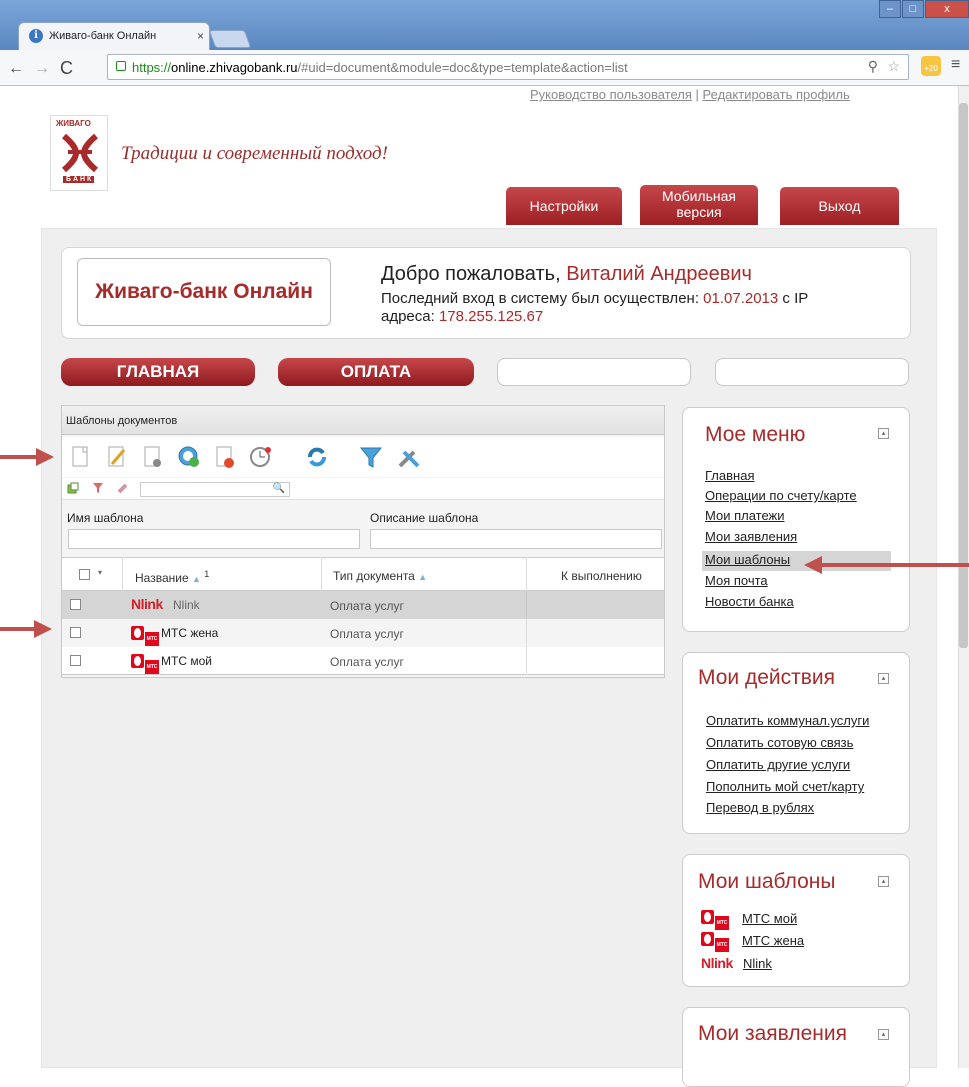  What do you see at coordinates (931, 66) in the screenshot?
I see `extension-icon: +20` at bounding box center [931, 66].